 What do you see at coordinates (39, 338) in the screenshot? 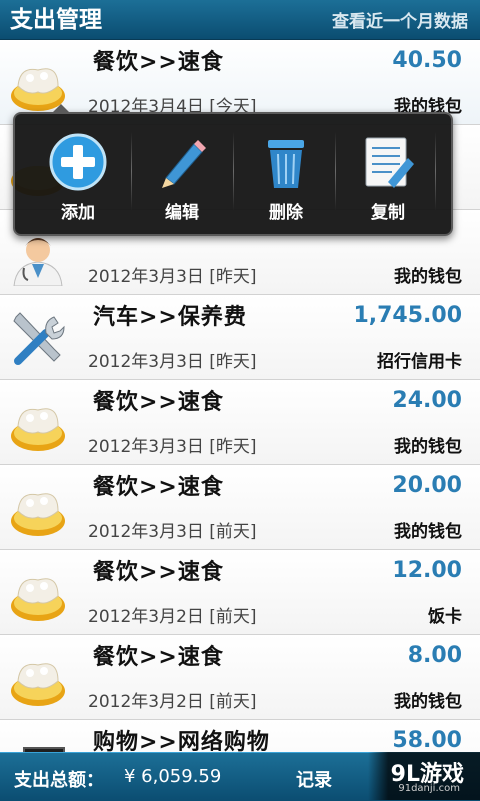
I see `tools-icon` at bounding box center [39, 338].